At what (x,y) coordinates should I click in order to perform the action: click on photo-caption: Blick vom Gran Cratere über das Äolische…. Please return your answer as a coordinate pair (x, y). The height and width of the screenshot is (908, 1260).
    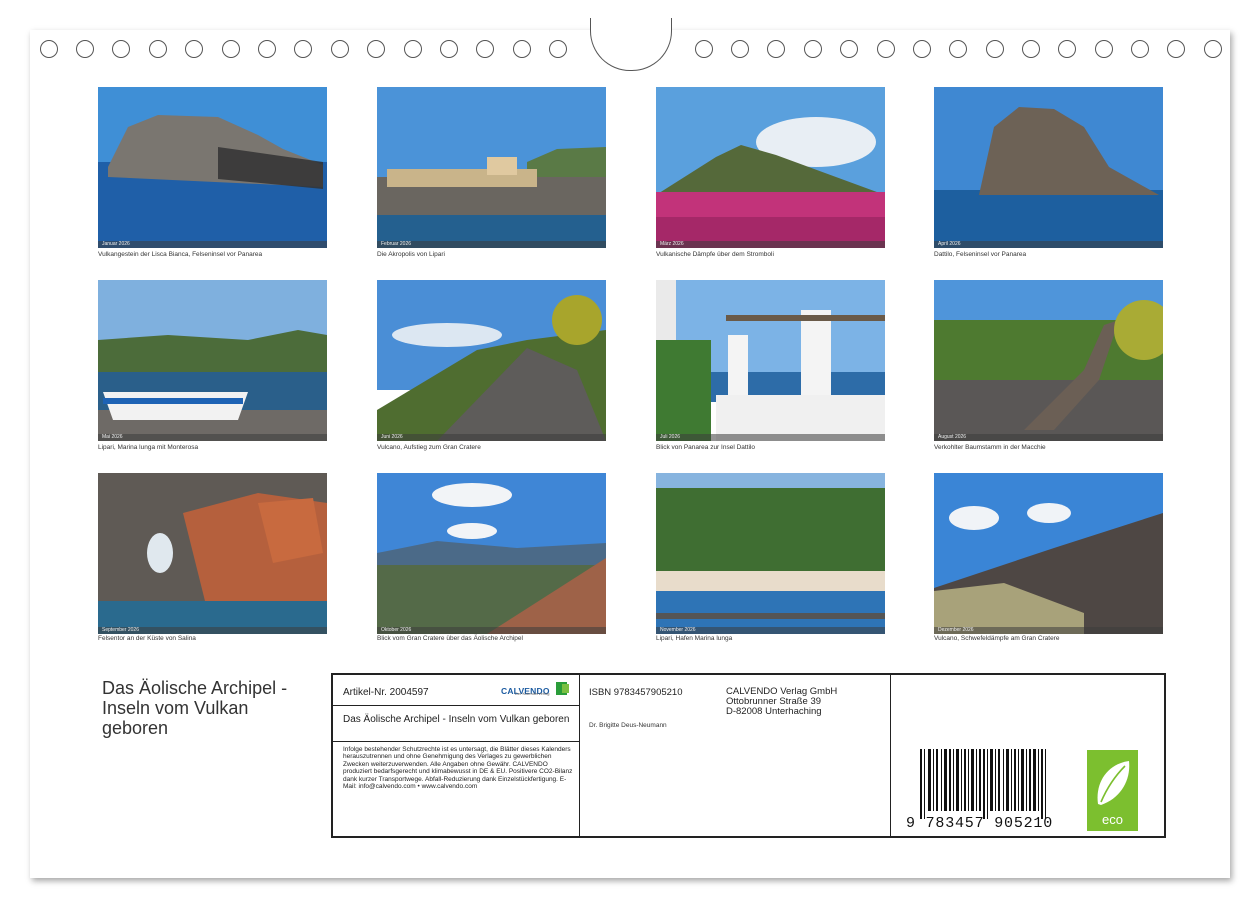
    Looking at the image, I should click on (450, 638).